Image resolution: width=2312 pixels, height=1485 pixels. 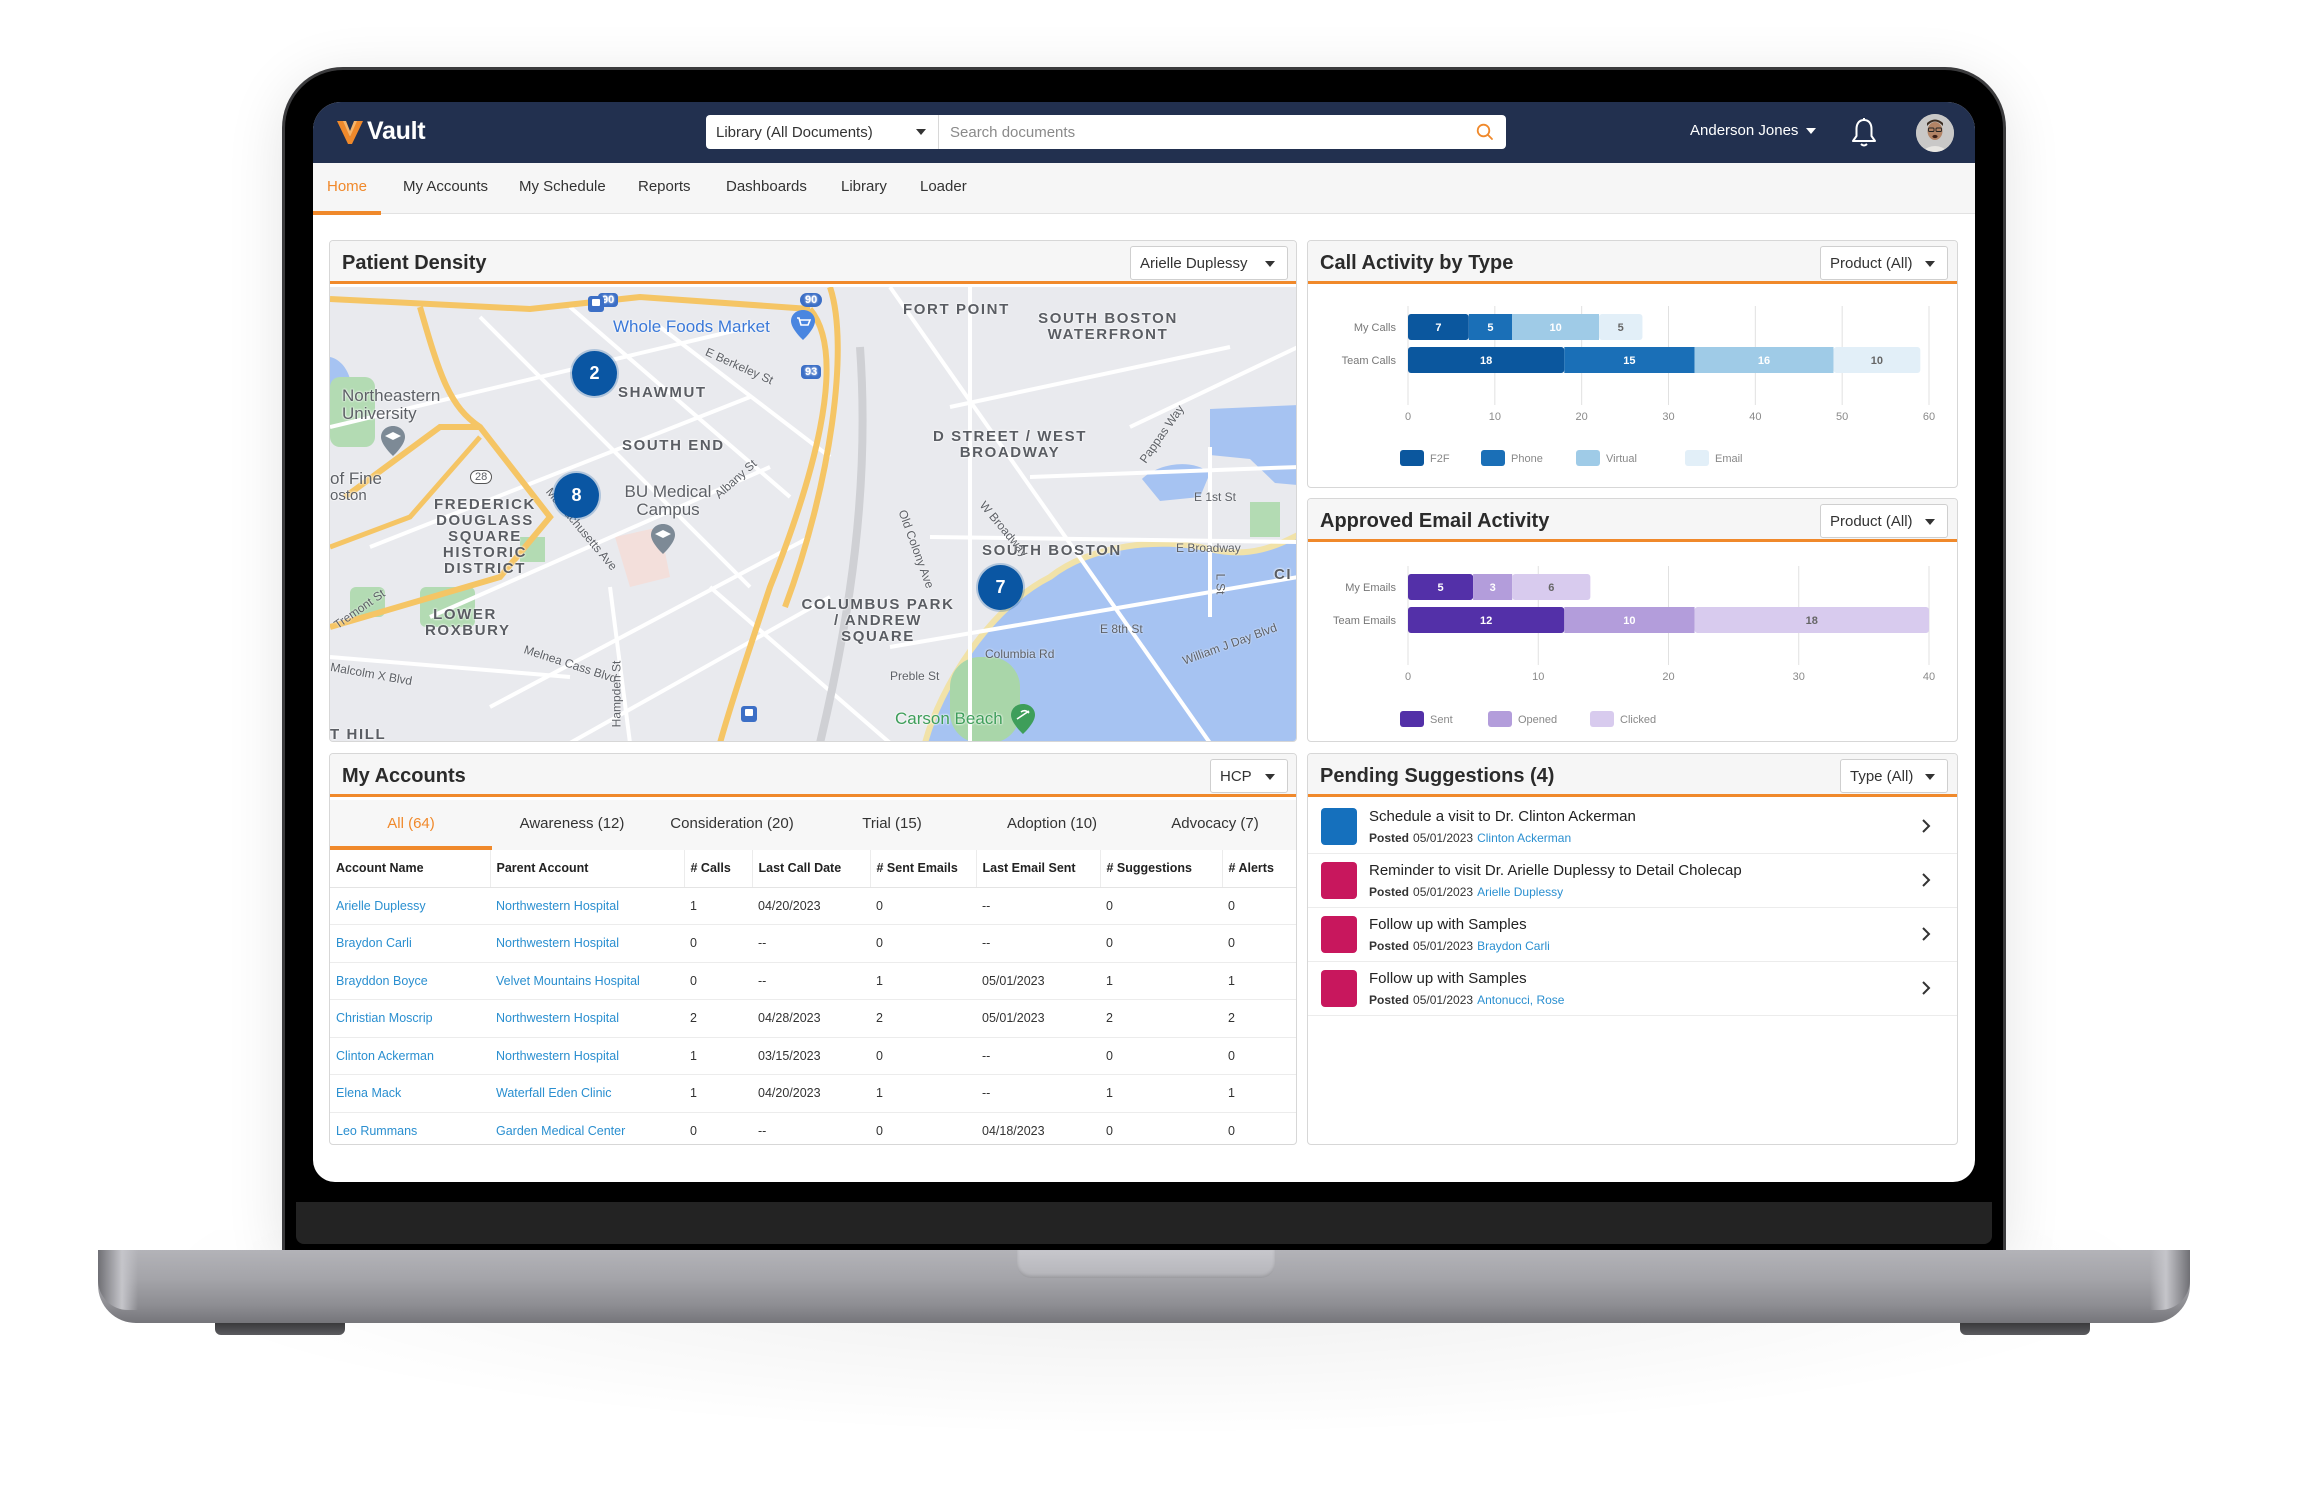 I want to click on patient-cluster-marker: 2, so click(x=594, y=373).